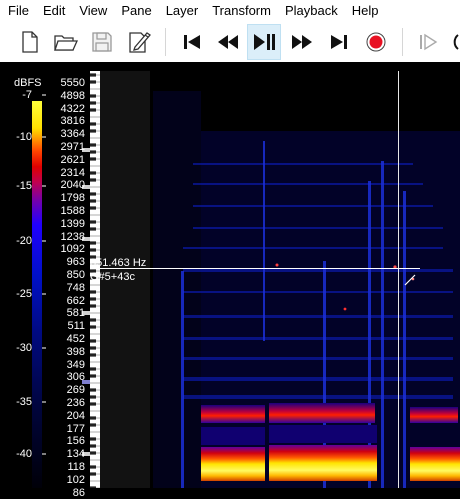 The height and width of the screenshot is (499, 460). What do you see at coordinates (75, 403) in the screenshot?
I see `frequency-tick-label: 236` at bounding box center [75, 403].